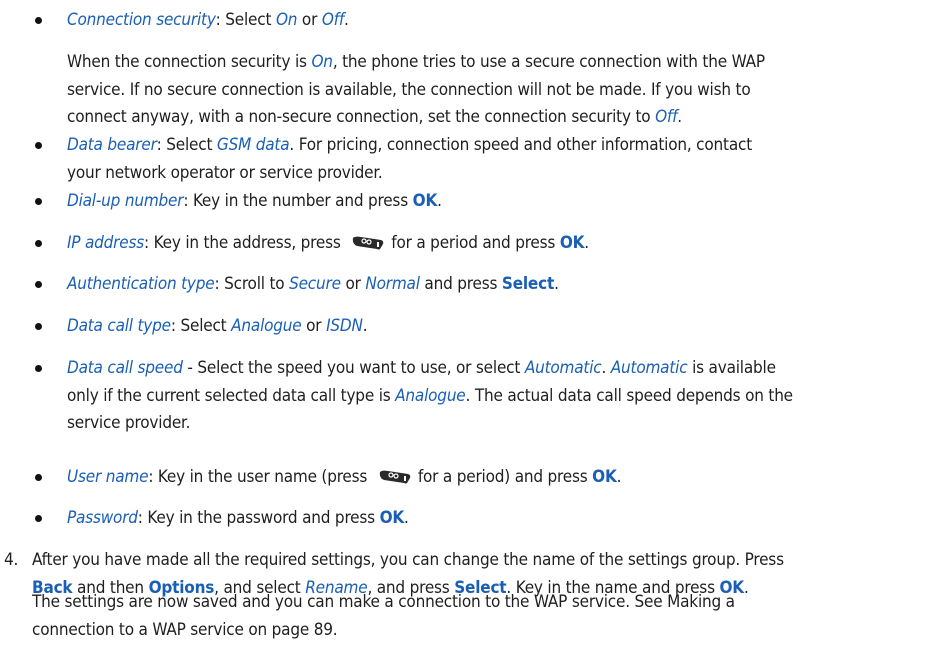  What do you see at coordinates (102, 518) in the screenshot?
I see `menu-option-text: Password` at bounding box center [102, 518].